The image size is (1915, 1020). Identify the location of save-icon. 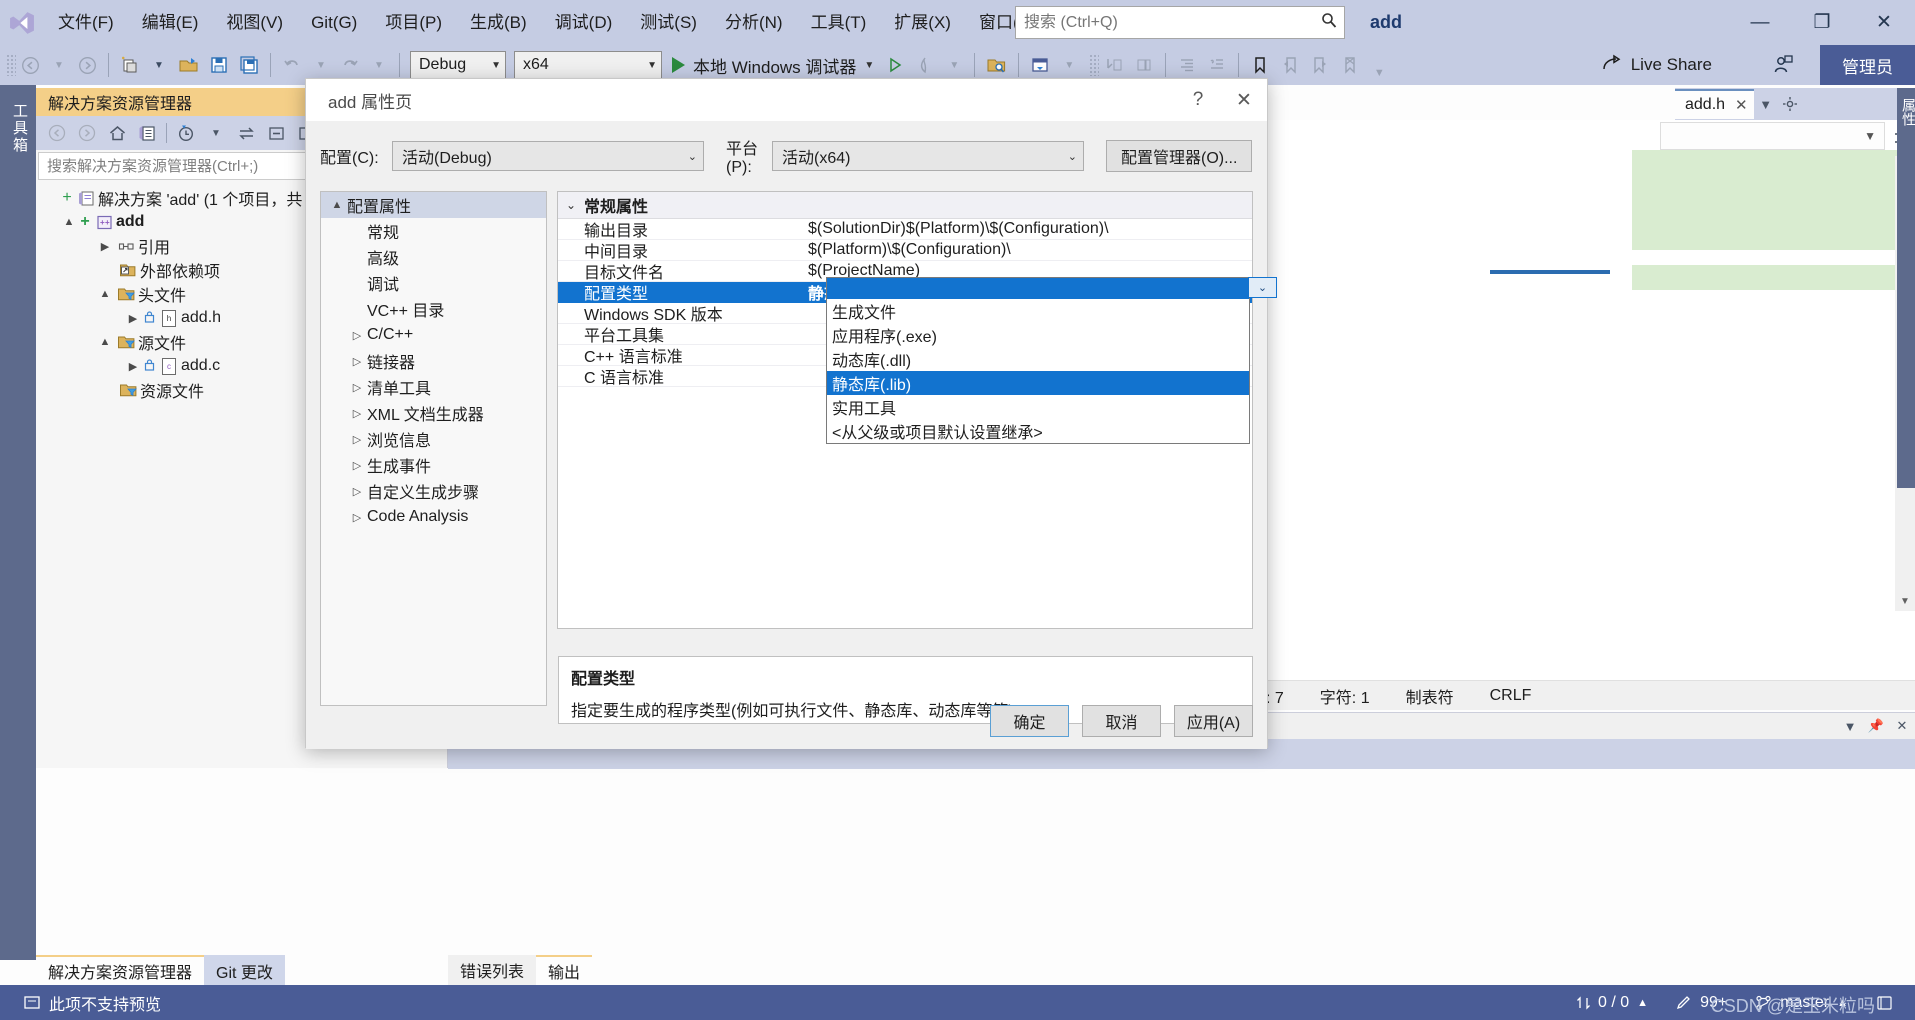
(219, 65).